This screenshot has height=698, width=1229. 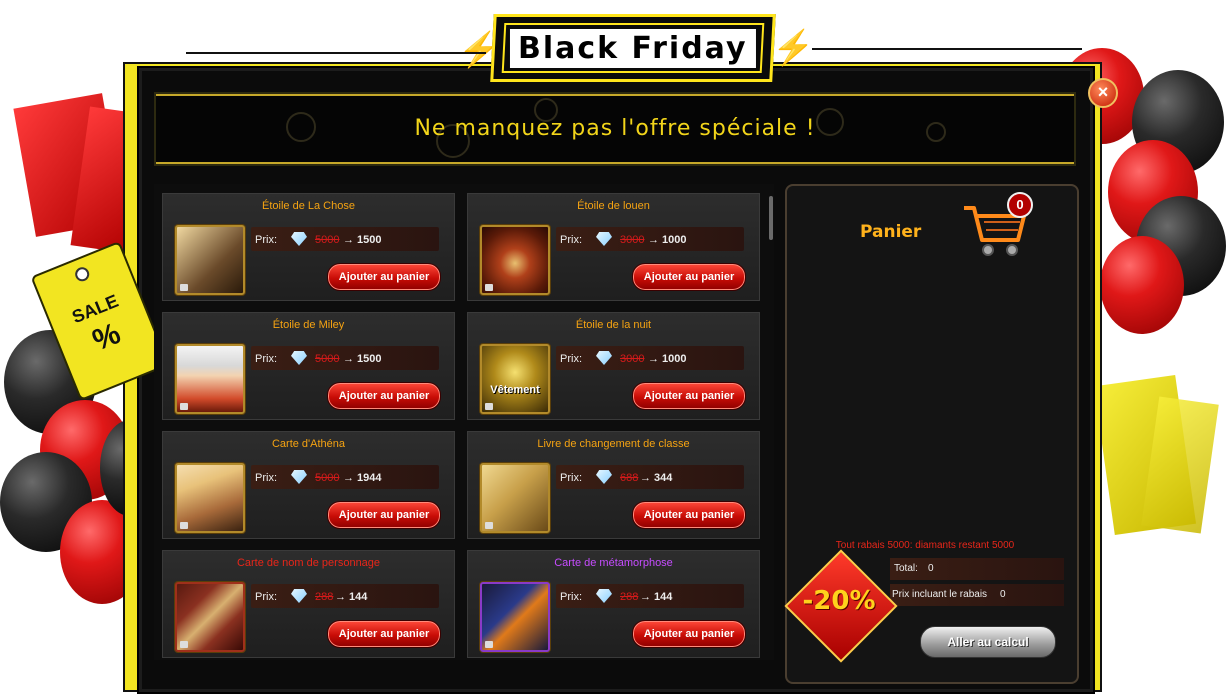 What do you see at coordinates (1020, 205) in the screenshot?
I see `cart-count-badge: 0` at bounding box center [1020, 205].